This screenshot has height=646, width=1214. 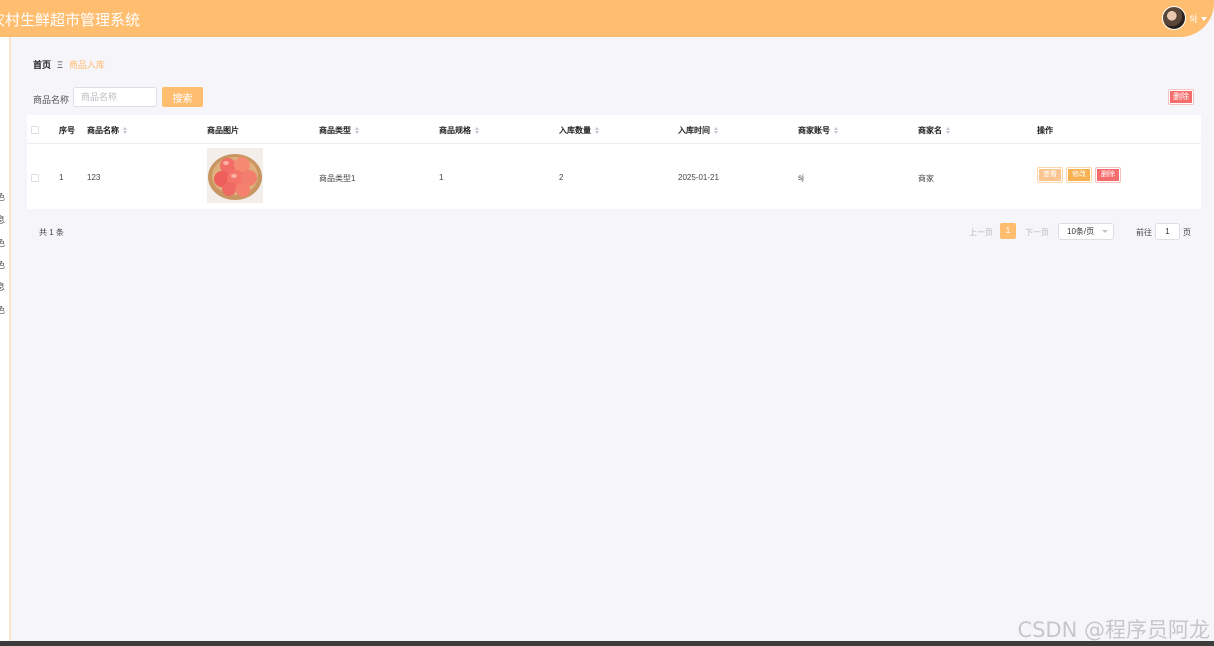 What do you see at coordinates (607, 643) in the screenshot?
I see `bottom-bar` at bounding box center [607, 643].